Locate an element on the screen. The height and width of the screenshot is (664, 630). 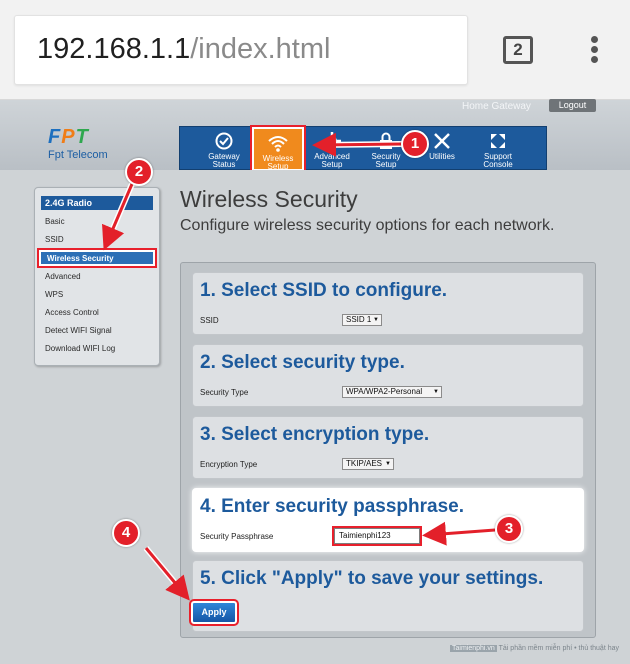
page-title: Wireless Security is located at coordinates (269, 199).